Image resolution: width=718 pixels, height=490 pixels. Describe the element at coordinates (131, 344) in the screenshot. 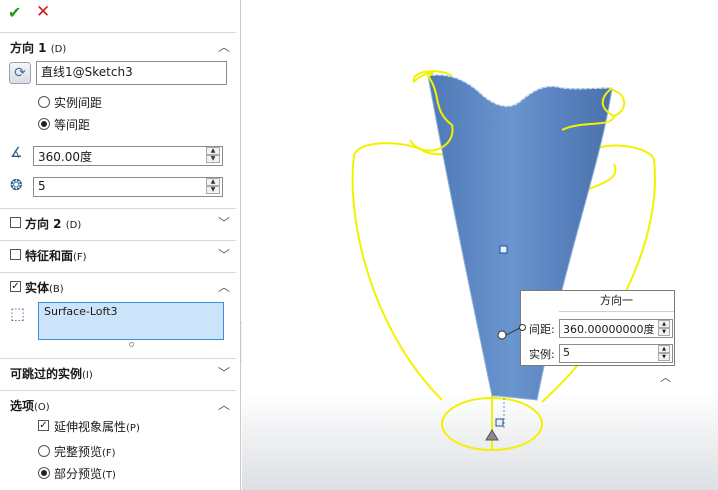

I see `resize-handle` at that location.